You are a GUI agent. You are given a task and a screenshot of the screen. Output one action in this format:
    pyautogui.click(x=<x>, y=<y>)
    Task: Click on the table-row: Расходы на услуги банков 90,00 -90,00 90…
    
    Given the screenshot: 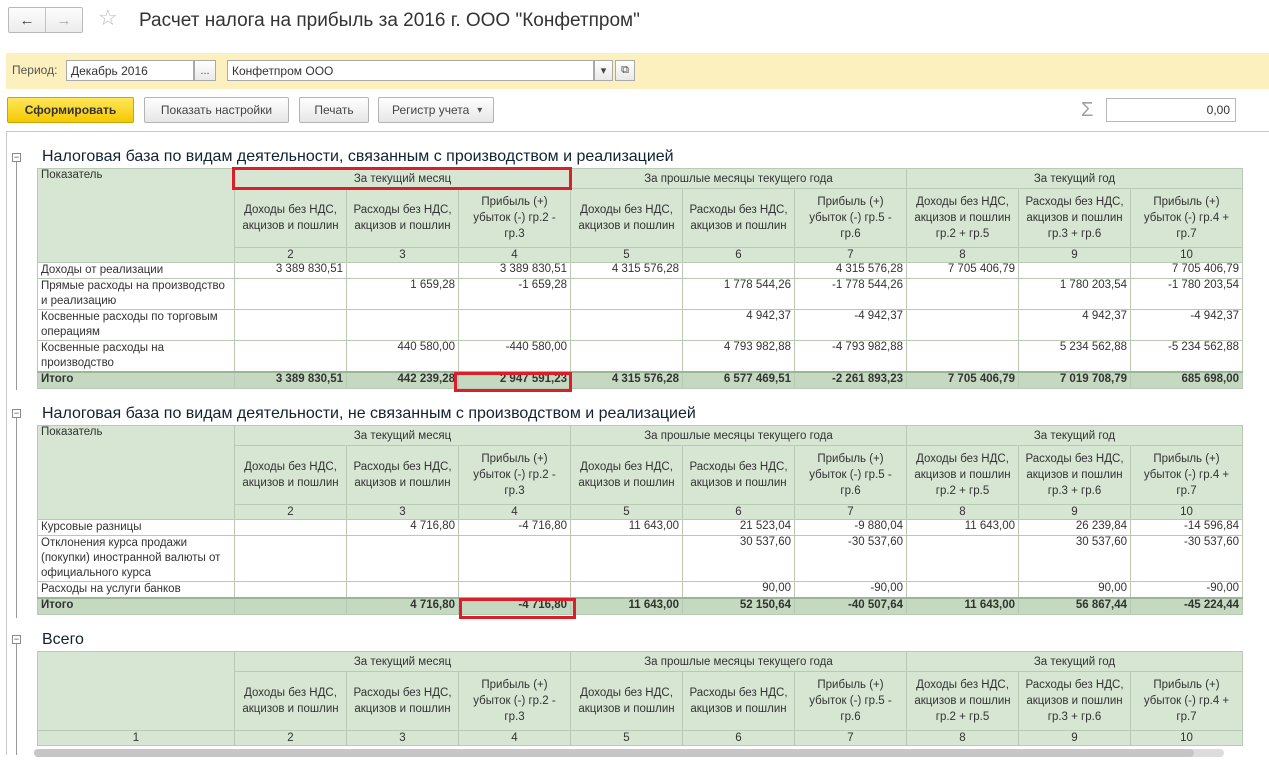 What is the action you would take?
    pyautogui.click(x=640, y=590)
    